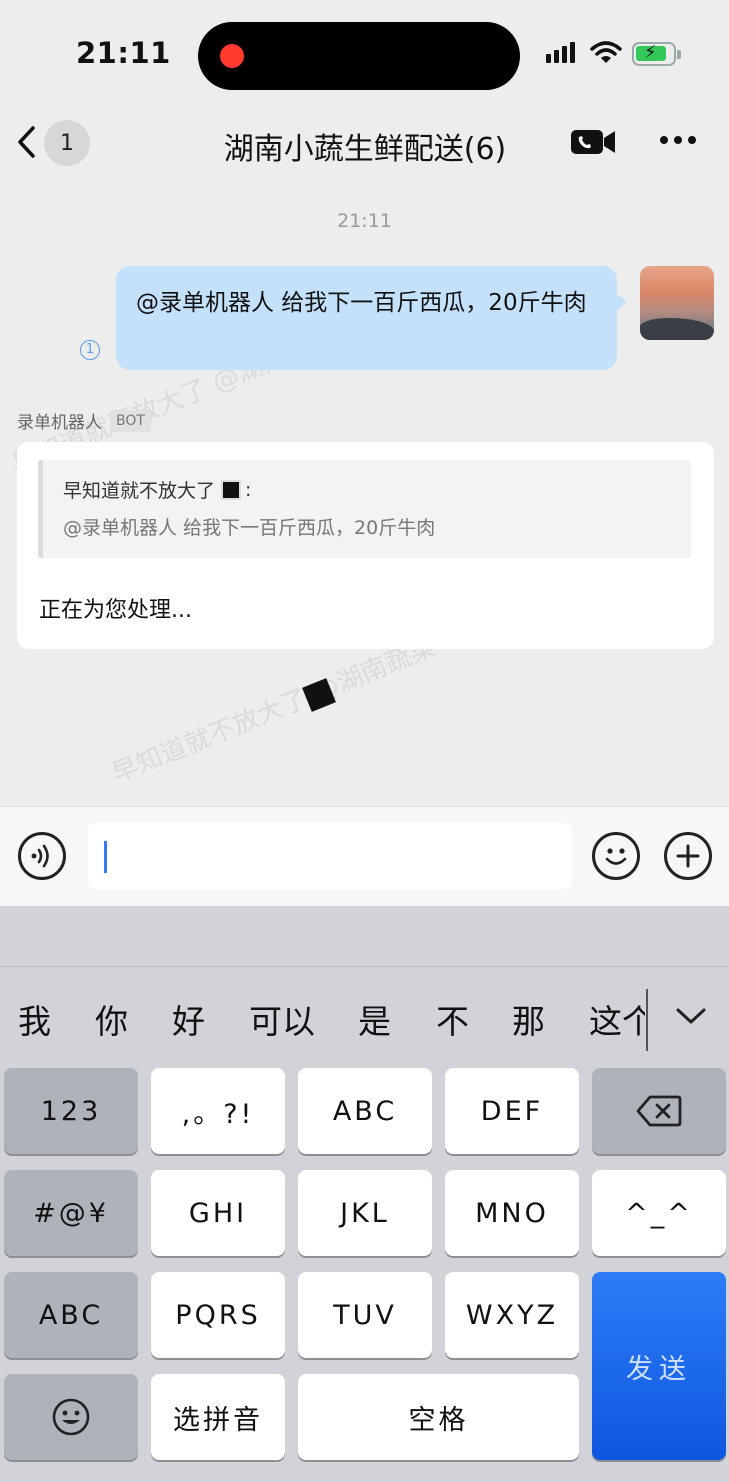 The image size is (729, 1482). What do you see at coordinates (452, 1019) in the screenshot?
I see `candidate-word: 不` at bounding box center [452, 1019].